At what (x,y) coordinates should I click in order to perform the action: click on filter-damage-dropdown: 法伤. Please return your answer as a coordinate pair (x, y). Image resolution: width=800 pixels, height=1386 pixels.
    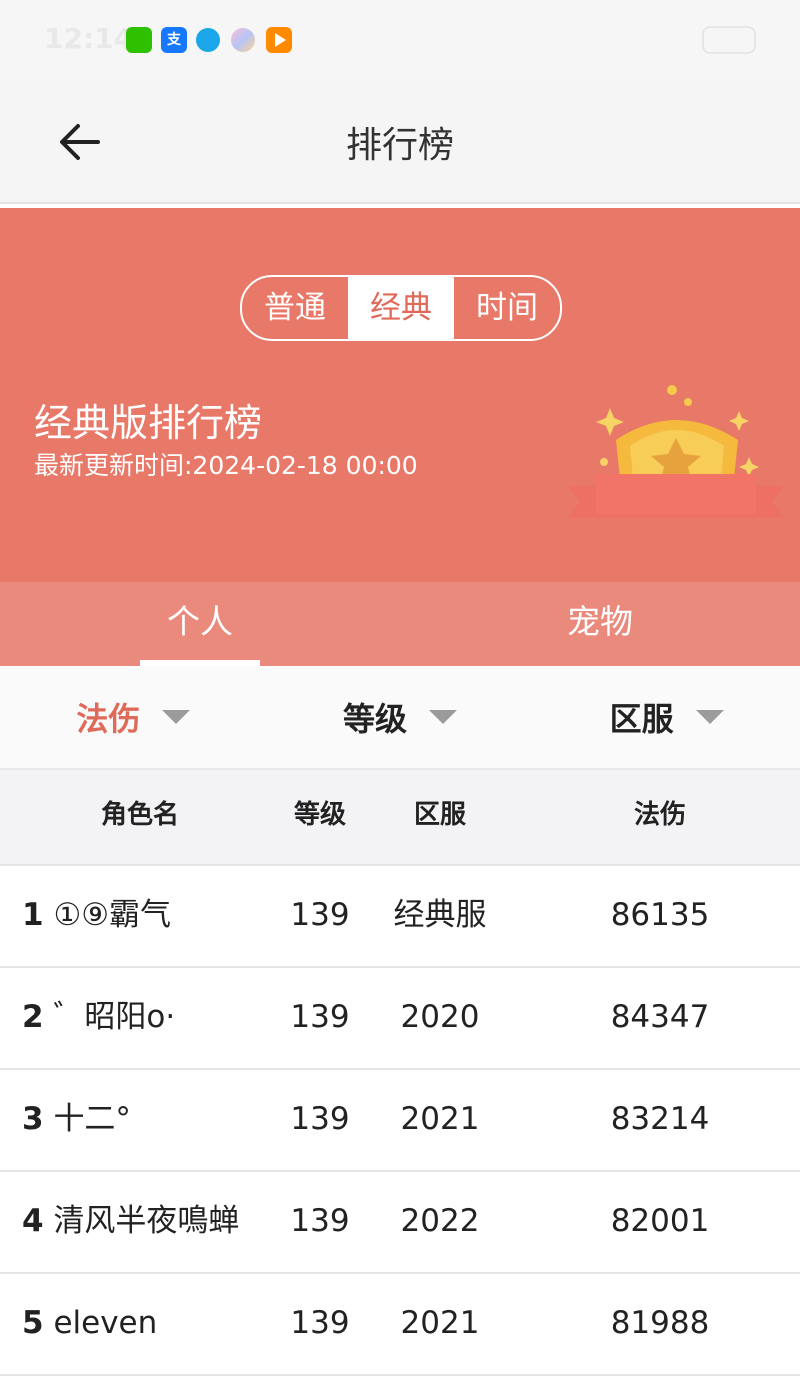
    Looking at the image, I should click on (133, 717).